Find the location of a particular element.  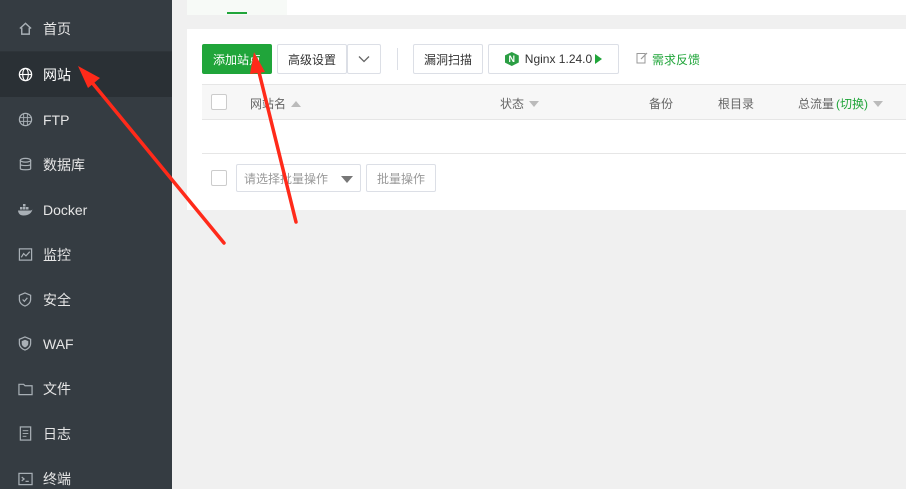

column-backup: 备份 is located at coordinates (661, 103).